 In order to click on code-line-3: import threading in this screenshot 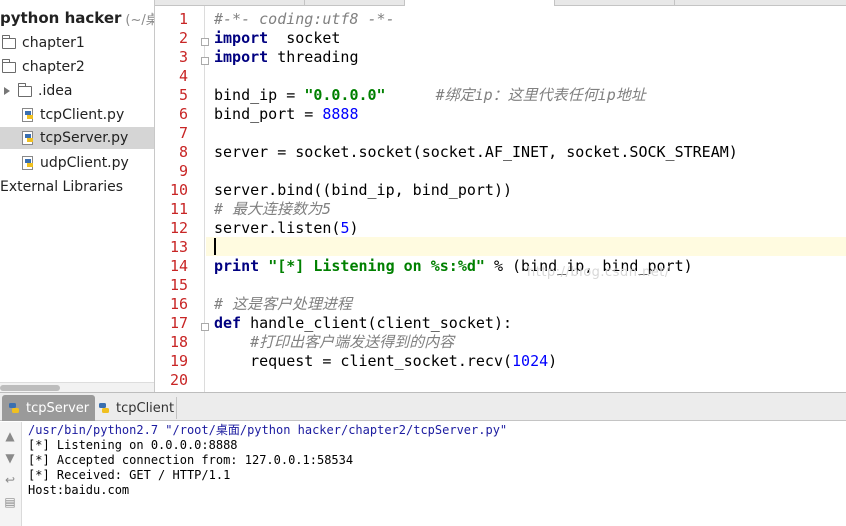, I will do `click(286, 57)`.